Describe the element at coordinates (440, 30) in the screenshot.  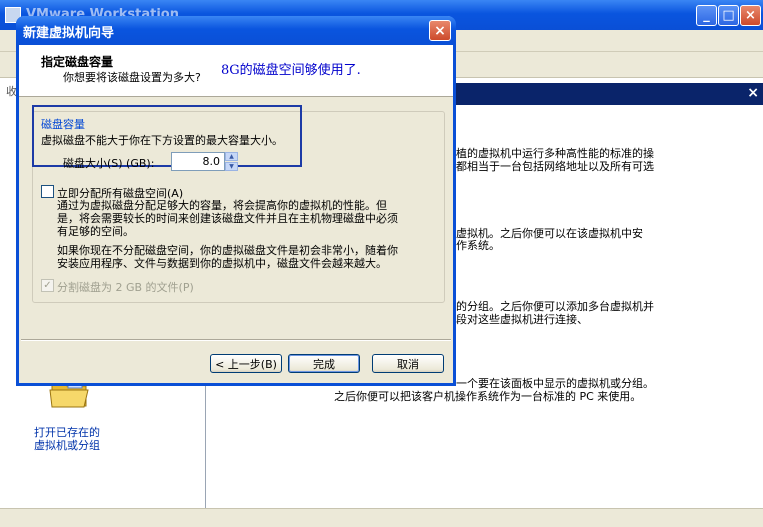
I see `dialog-close-button: ×` at that location.